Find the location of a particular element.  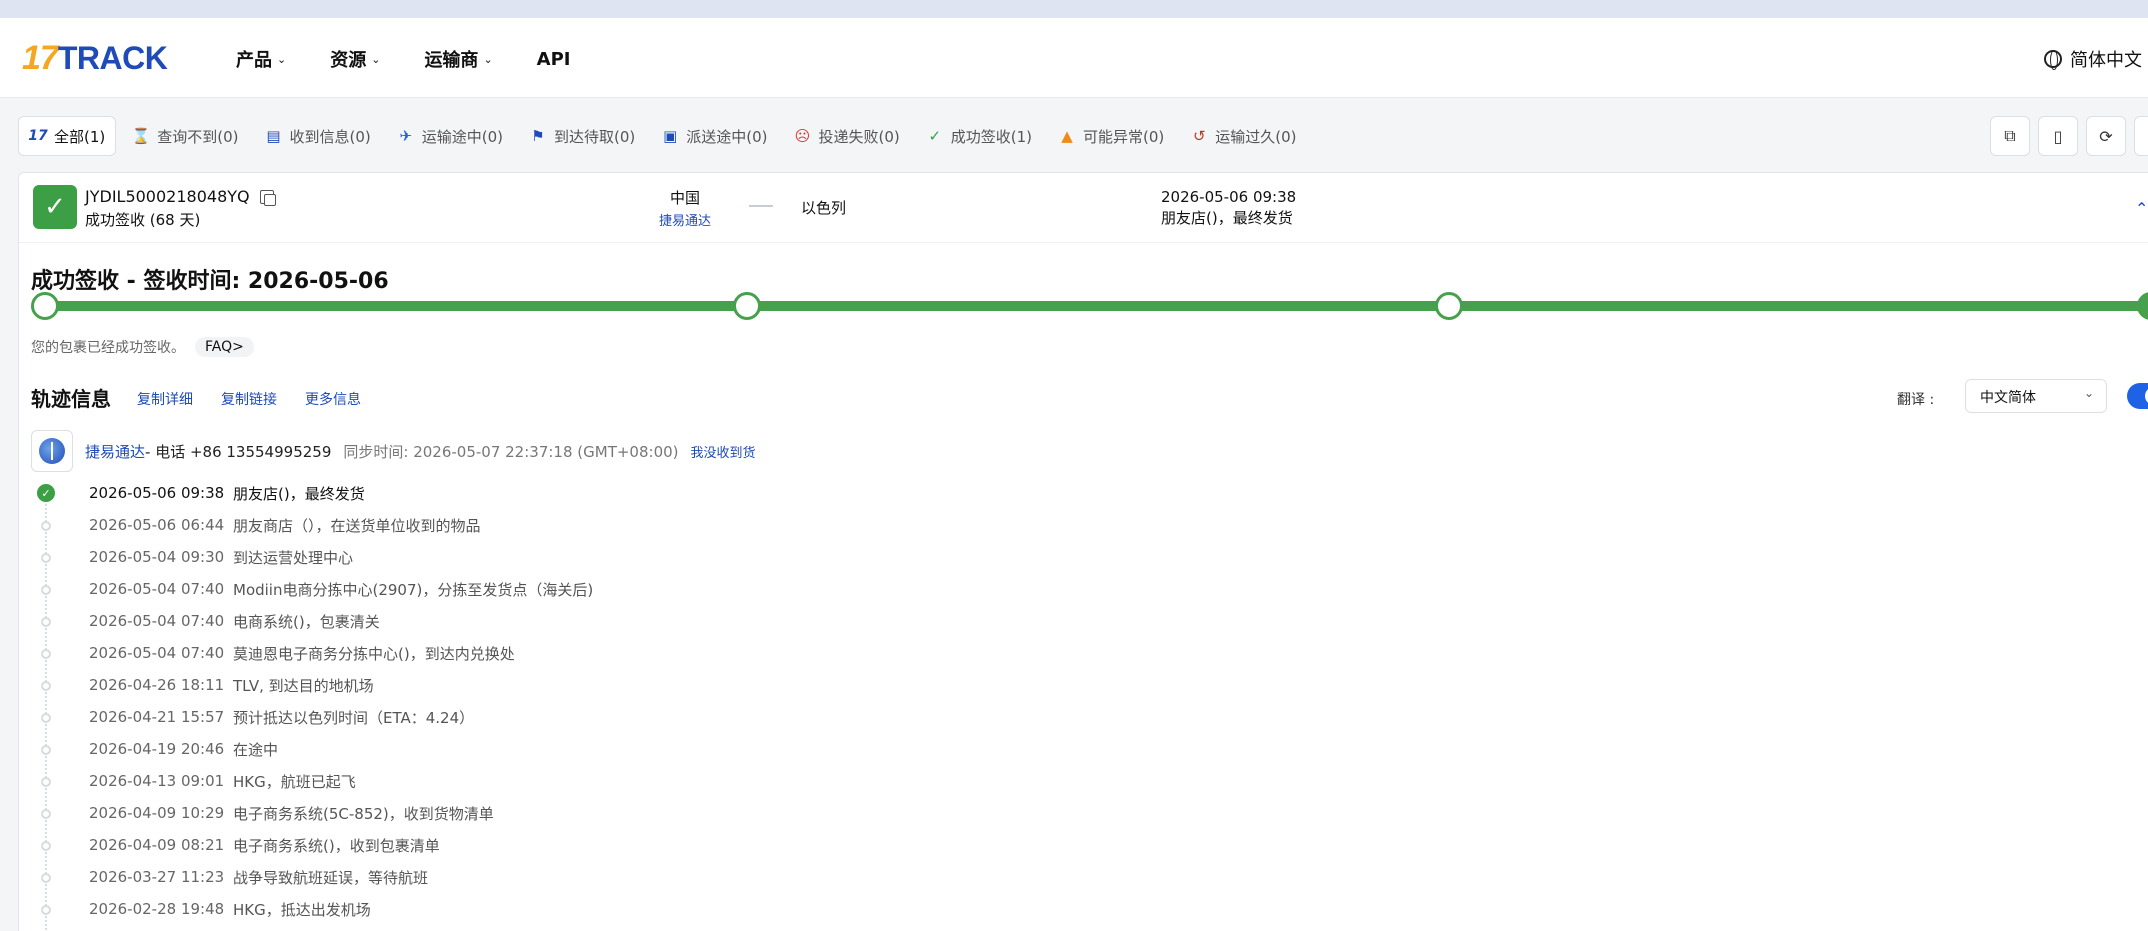

event-time: 2026-04-09 08:21 is located at coordinates (157, 845).